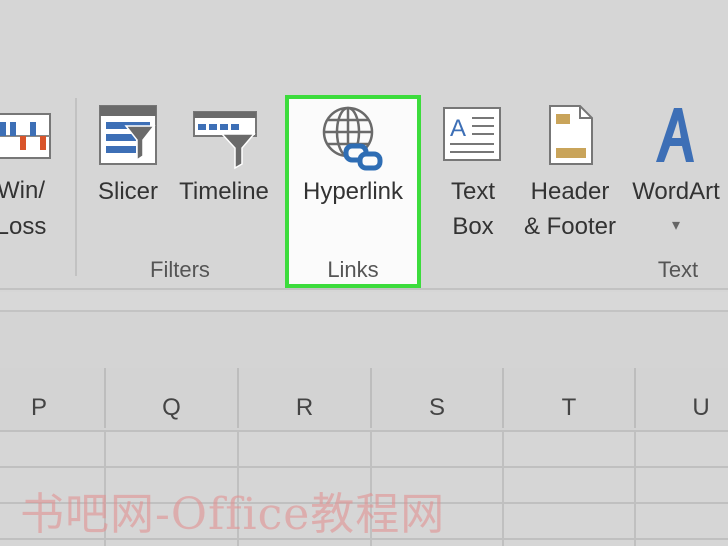  Describe the element at coordinates (676, 175) in the screenshot. I see `wordart-button: WordArt ▾` at that location.